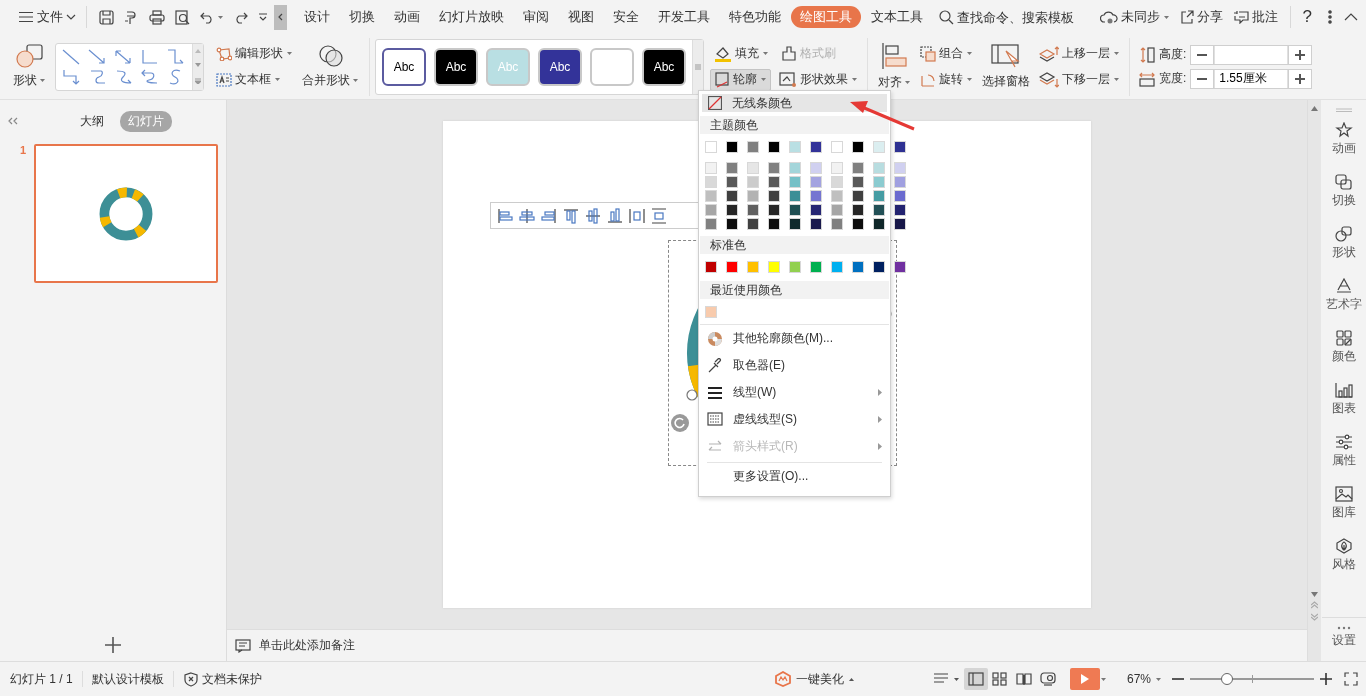 The image size is (1366, 696). I want to click on align-bottom-icon, so click(615, 215).